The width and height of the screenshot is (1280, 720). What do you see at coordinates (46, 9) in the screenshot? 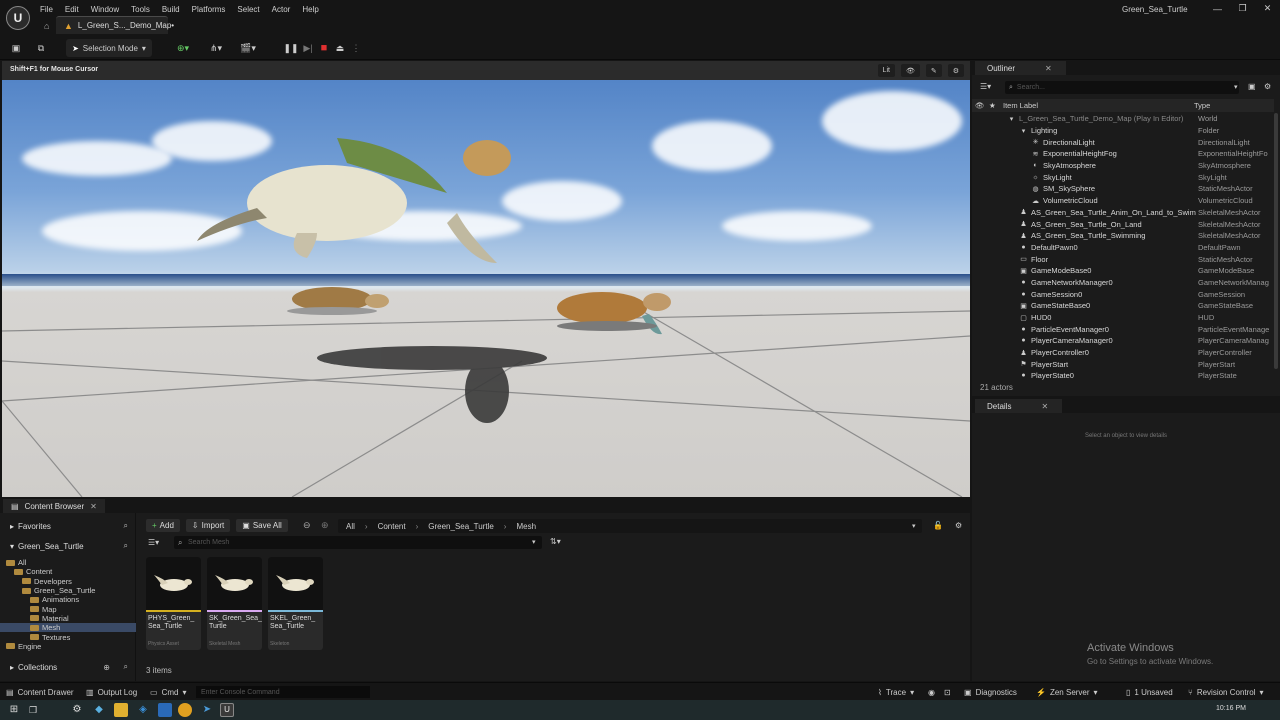
I see `menu-file: File` at bounding box center [46, 9].